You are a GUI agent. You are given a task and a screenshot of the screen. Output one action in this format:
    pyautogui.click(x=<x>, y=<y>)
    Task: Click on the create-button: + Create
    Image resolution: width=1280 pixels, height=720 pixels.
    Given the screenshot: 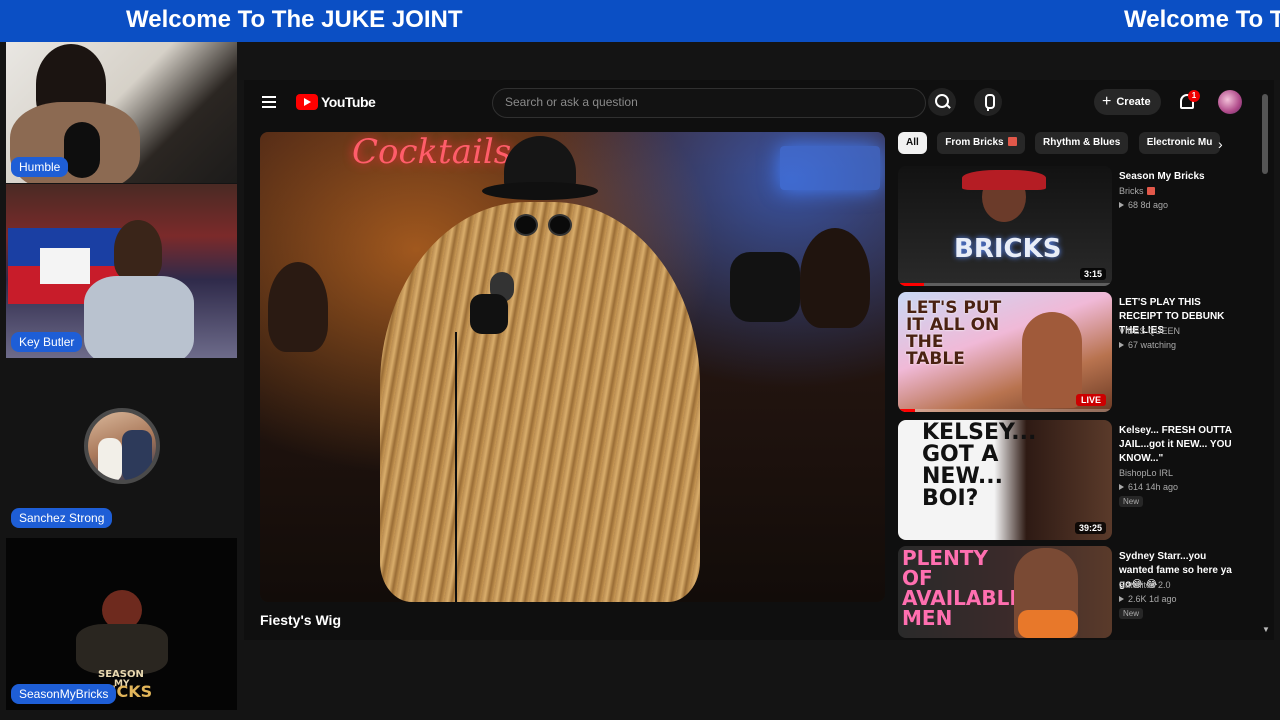 What is the action you would take?
    pyautogui.click(x=1127, y=102)
    